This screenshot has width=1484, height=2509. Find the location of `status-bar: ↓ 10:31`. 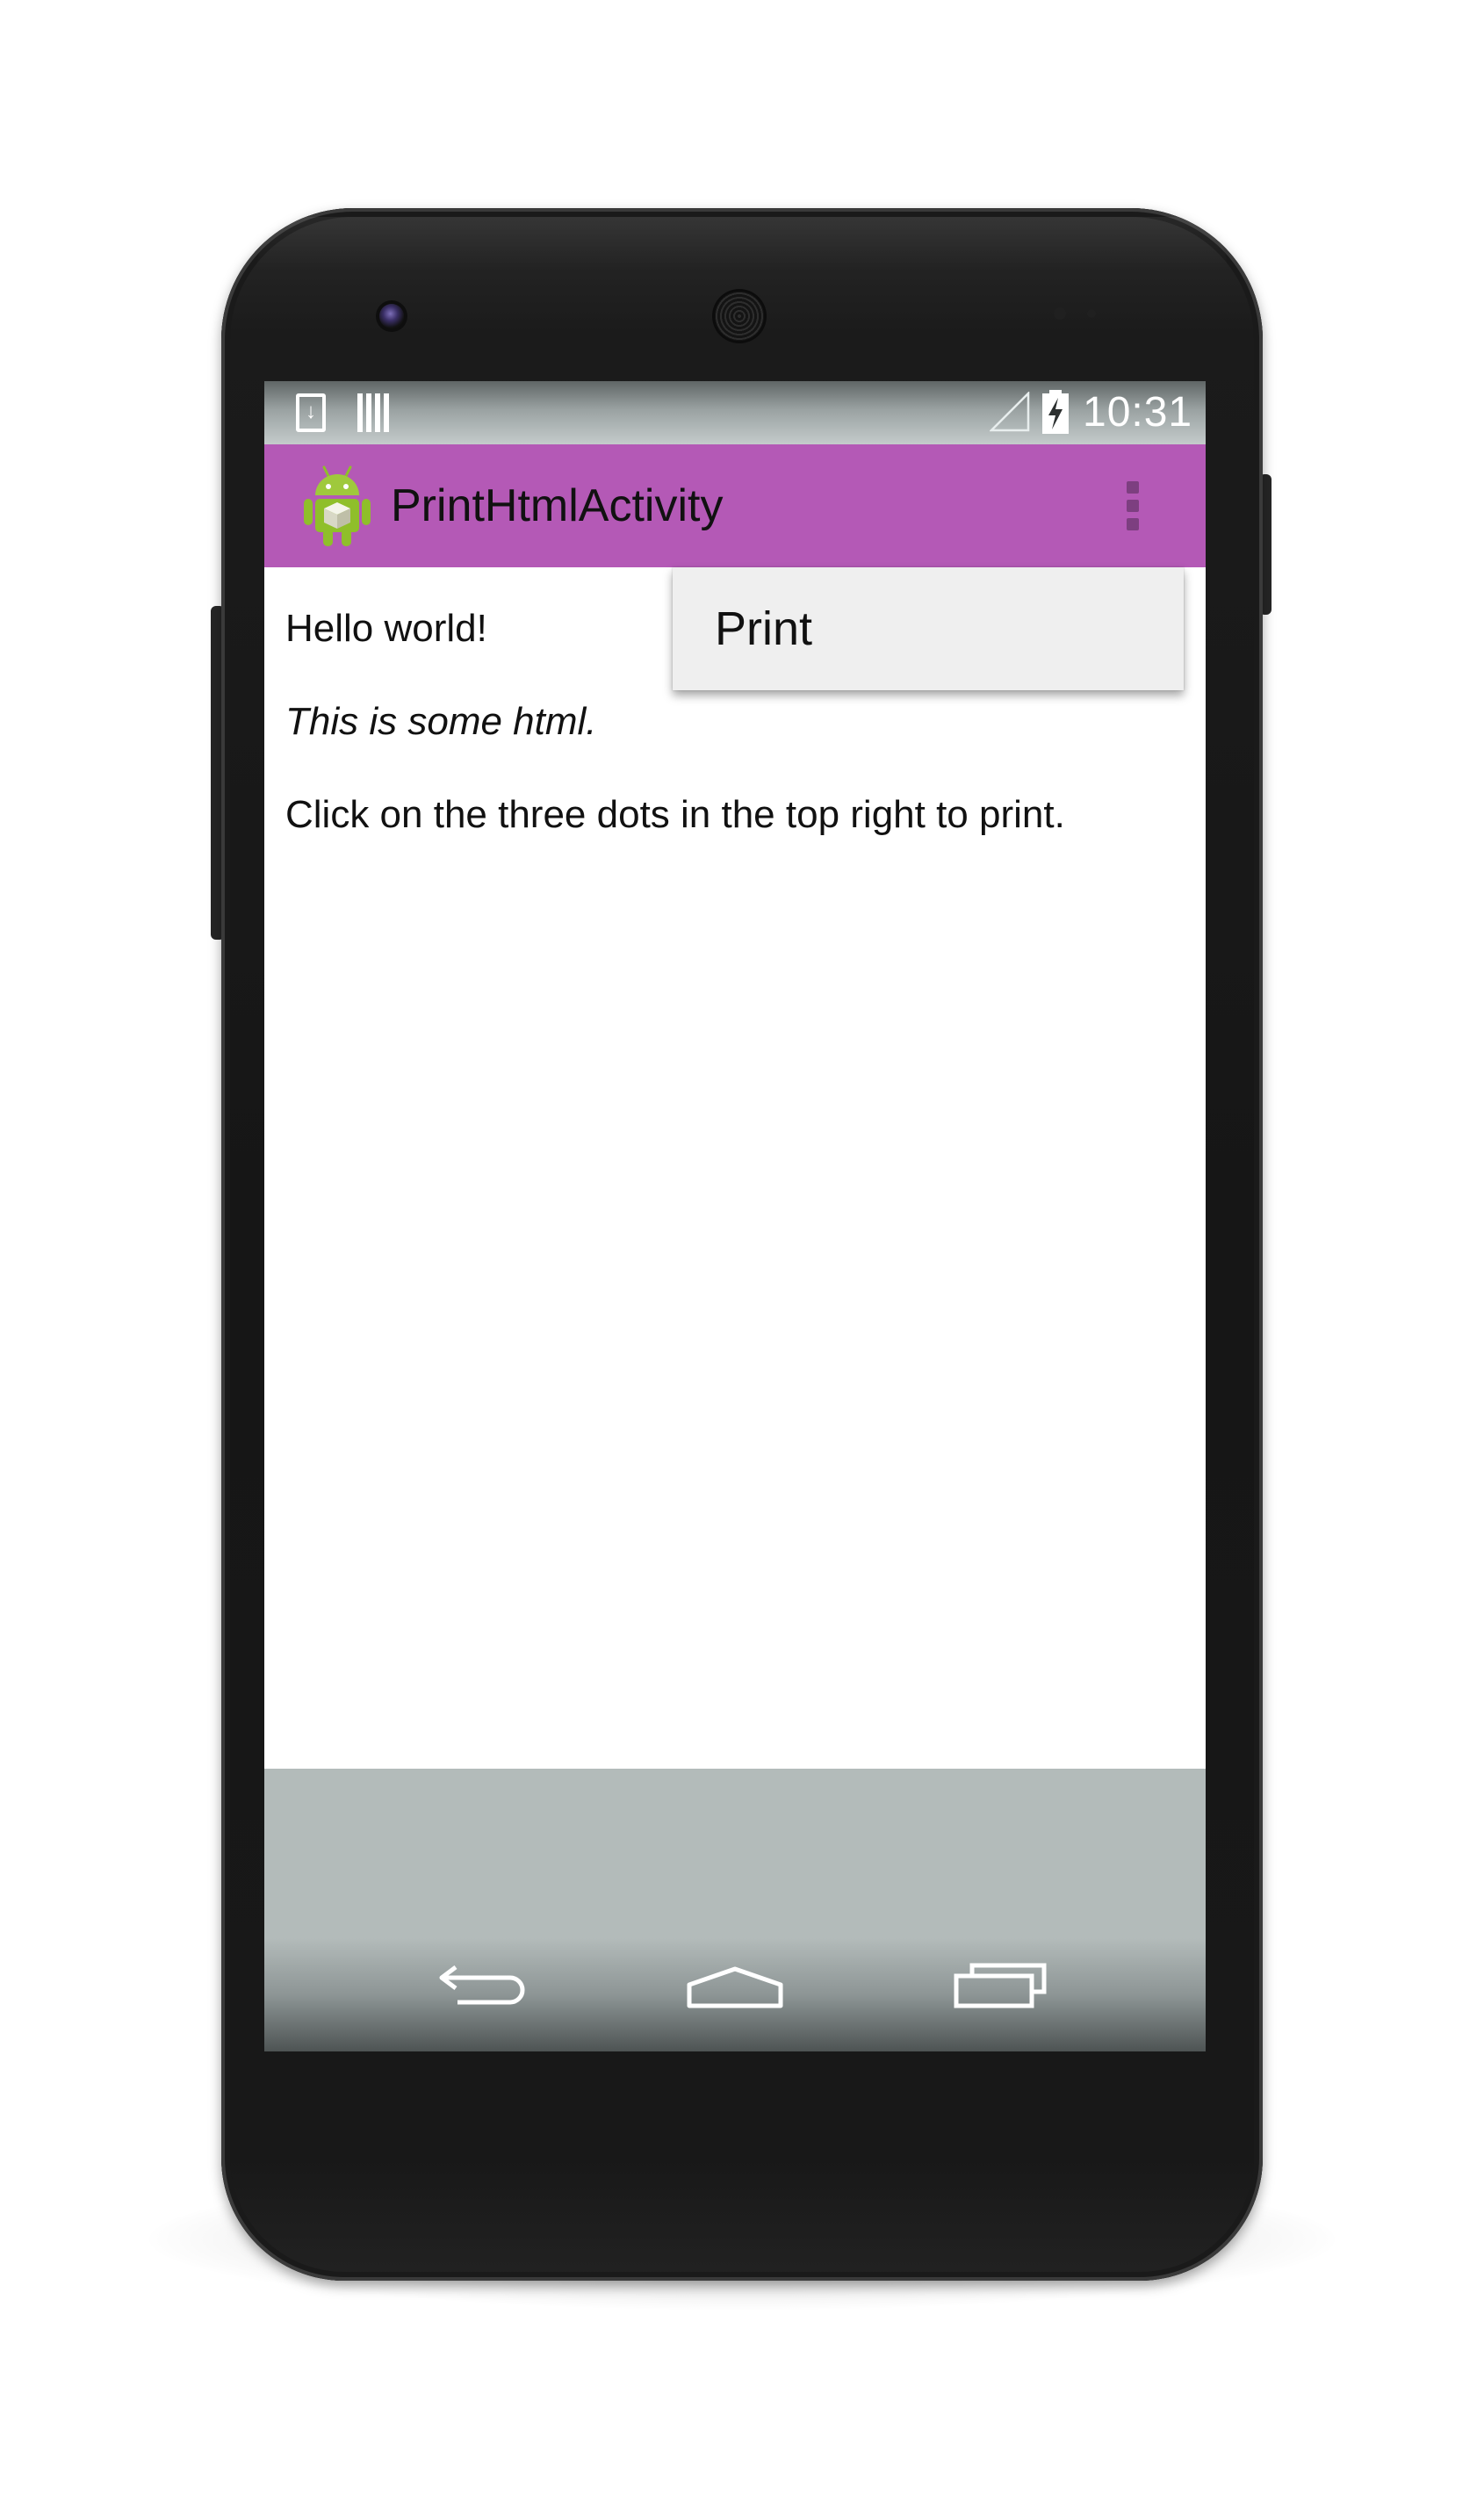

status-bar: ↓ 10:31 is located at coordinates (735, 412).